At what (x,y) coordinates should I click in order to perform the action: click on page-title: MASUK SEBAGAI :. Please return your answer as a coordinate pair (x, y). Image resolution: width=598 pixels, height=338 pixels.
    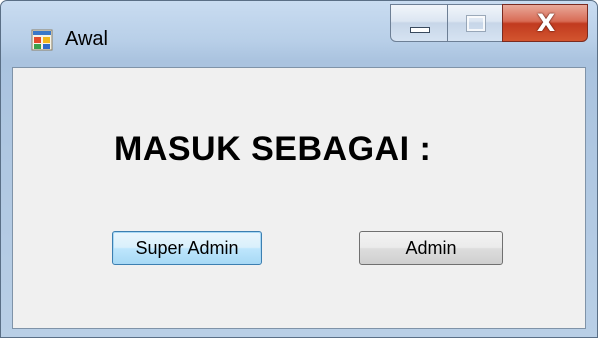
    Looking at the image, I should click on (273, 149).